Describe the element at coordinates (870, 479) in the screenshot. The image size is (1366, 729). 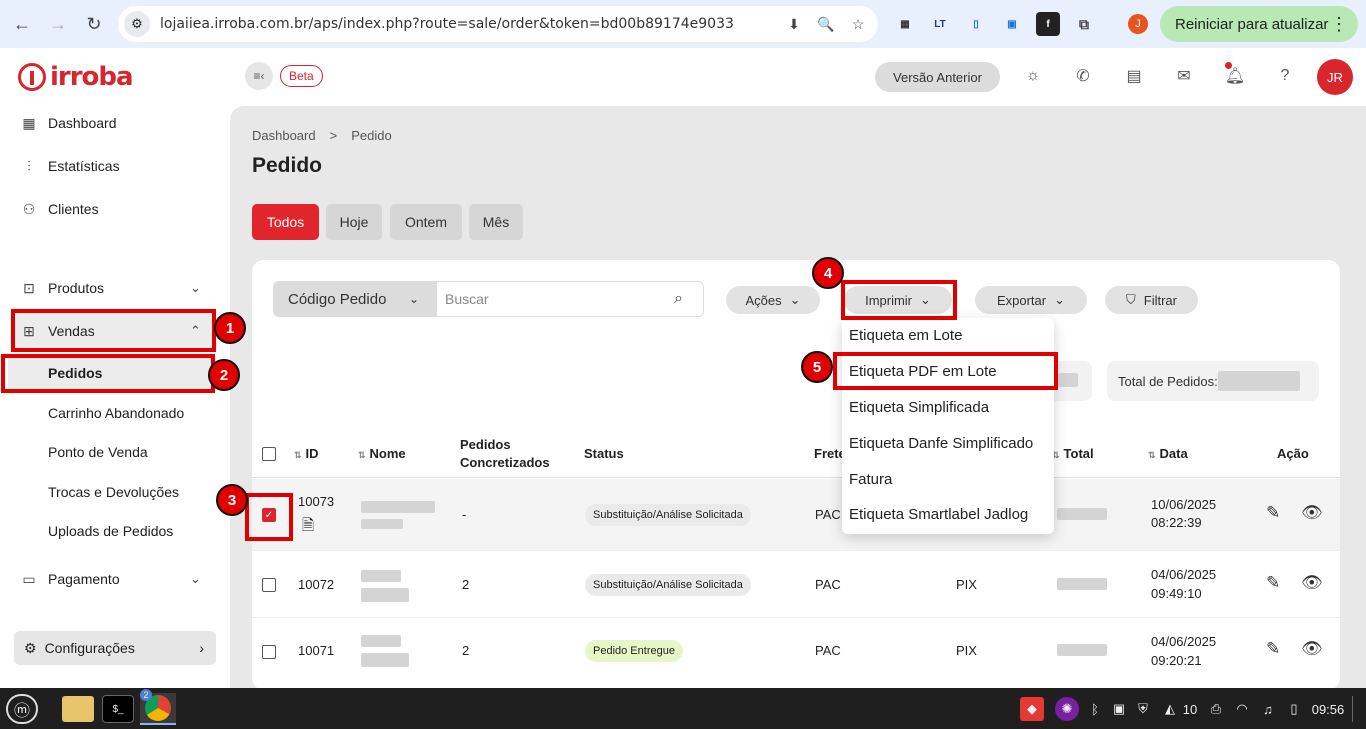
I see `menu-item-fatura: Fatura` at that location.